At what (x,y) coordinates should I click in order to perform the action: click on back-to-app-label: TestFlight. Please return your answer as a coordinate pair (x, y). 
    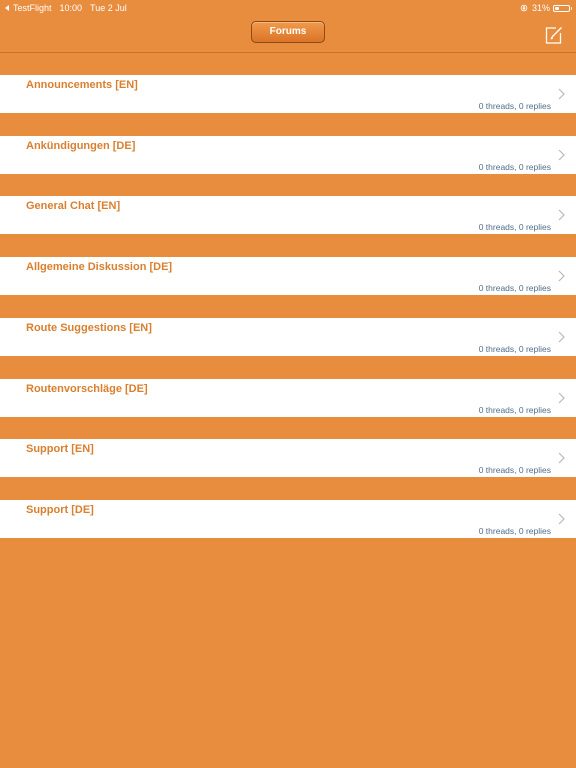
    Looking at the image, I should click on (32, 8).